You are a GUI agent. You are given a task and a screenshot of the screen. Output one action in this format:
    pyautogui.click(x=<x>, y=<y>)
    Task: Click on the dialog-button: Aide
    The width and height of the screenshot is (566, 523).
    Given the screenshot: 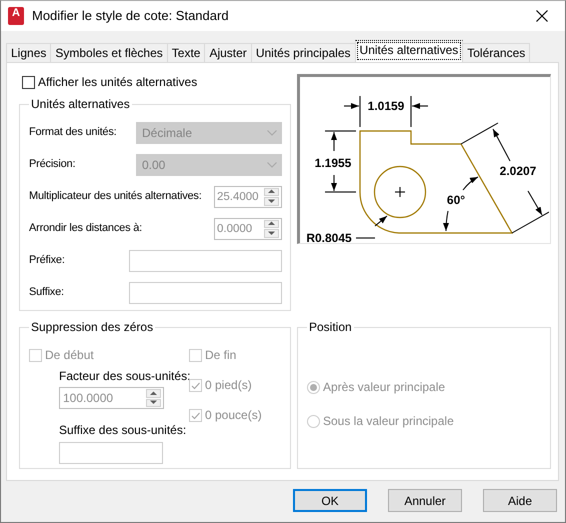 What is the action you would take?
    pyautogui.click(x=520, y=500)
    